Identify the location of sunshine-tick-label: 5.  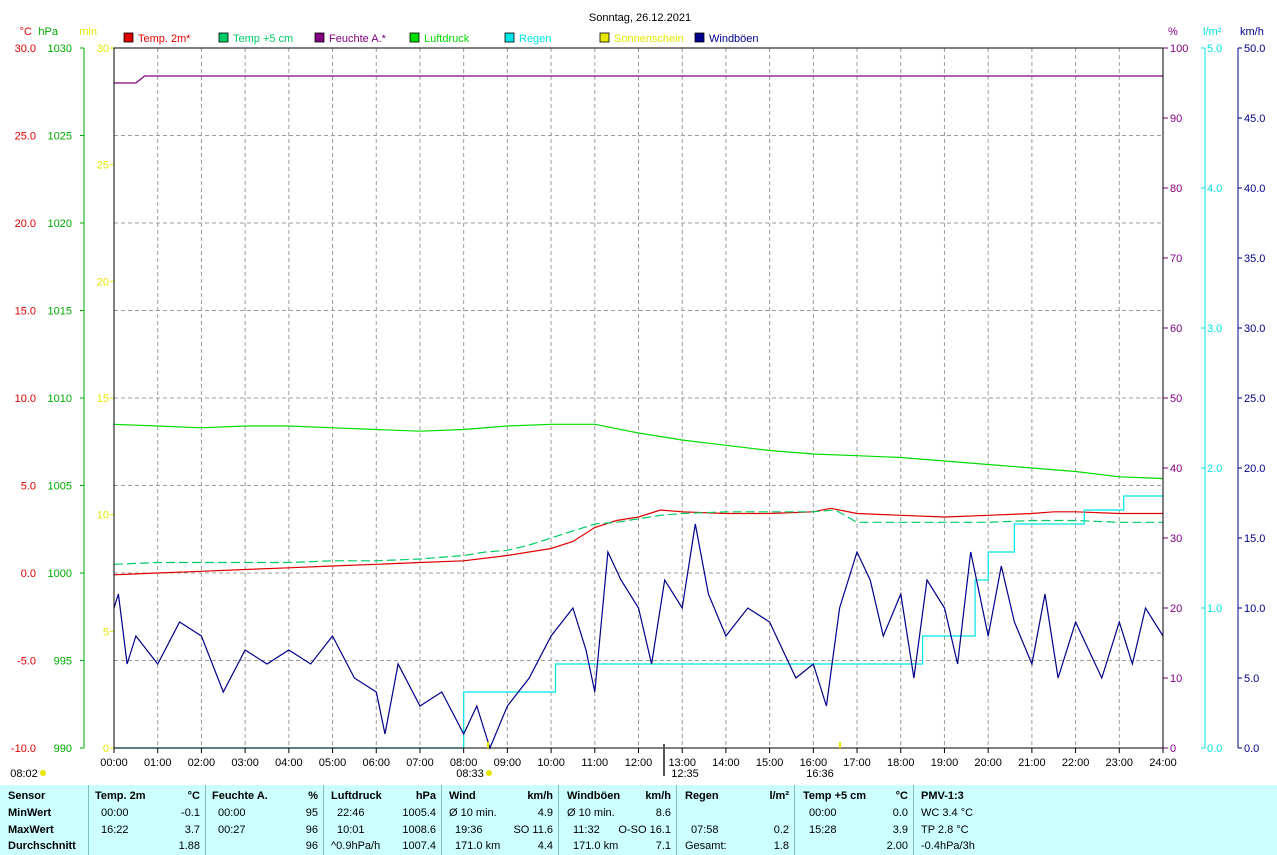
(106, 632).